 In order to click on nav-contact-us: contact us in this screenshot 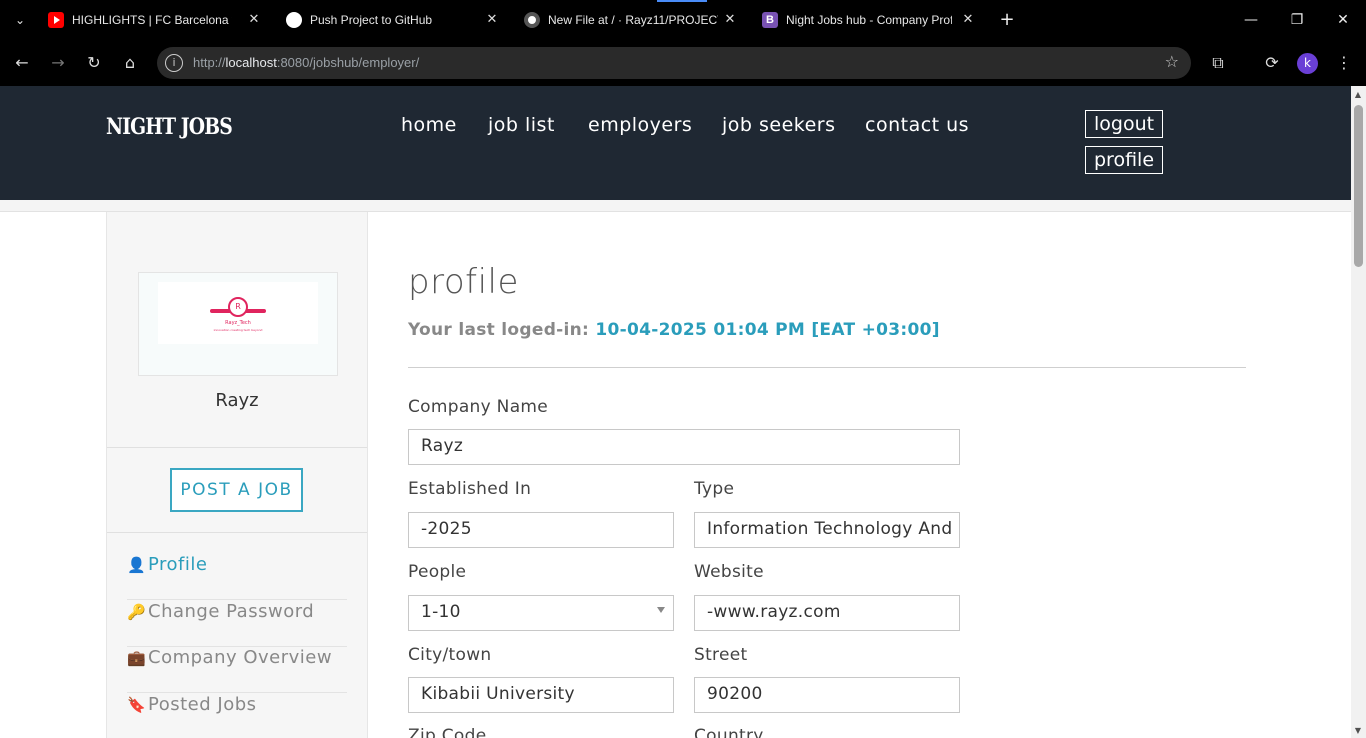, I will do `click(917, 125)`.